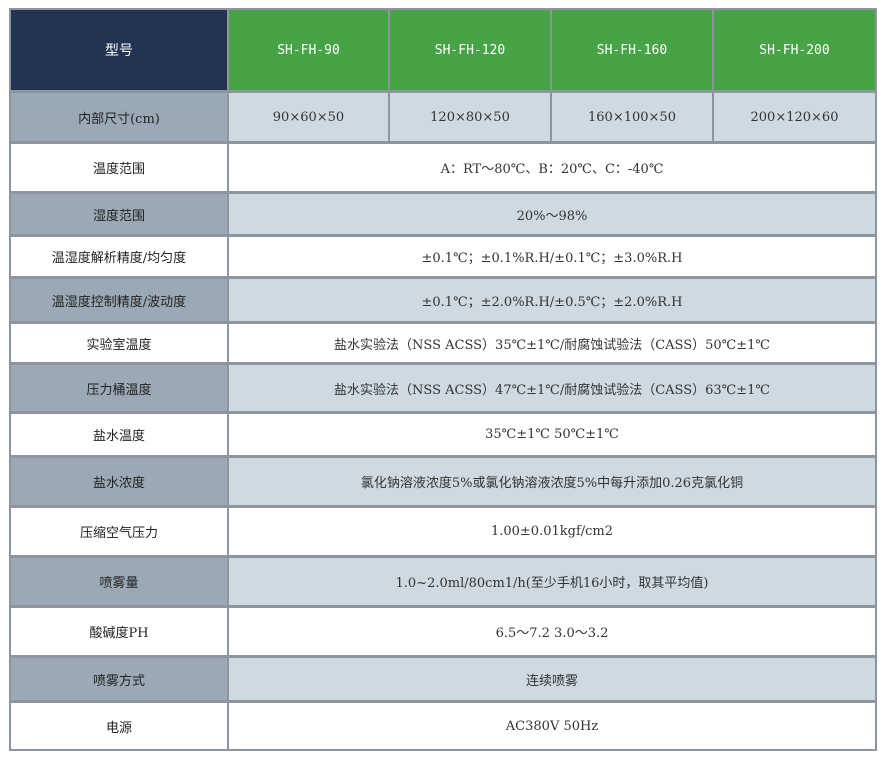  I want to click on row-label: 湿度范围, so click(119, 214).